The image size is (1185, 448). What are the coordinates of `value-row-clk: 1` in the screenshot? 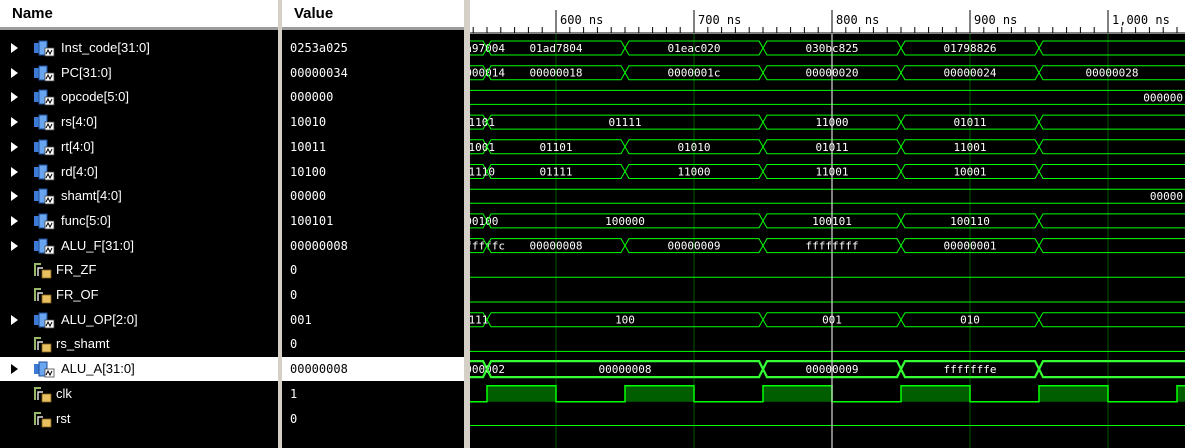 It's located at (373, 394).